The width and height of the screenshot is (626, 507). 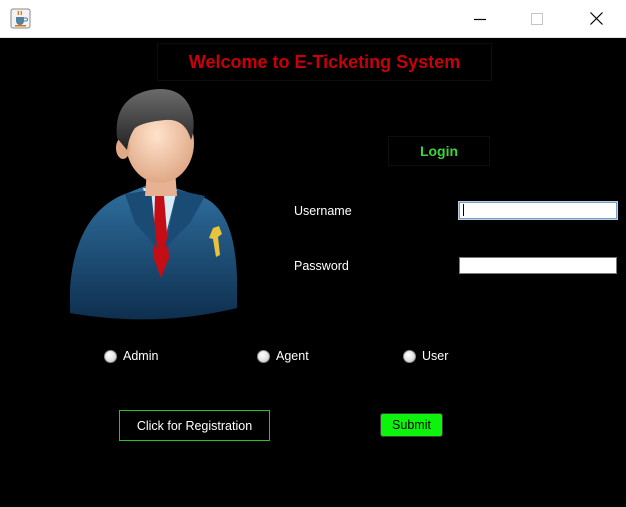 What do you see at coordinates (141, 356) in the screenshot?
I see `radio-admin-label: Admin` at bounding box center [141, 356].